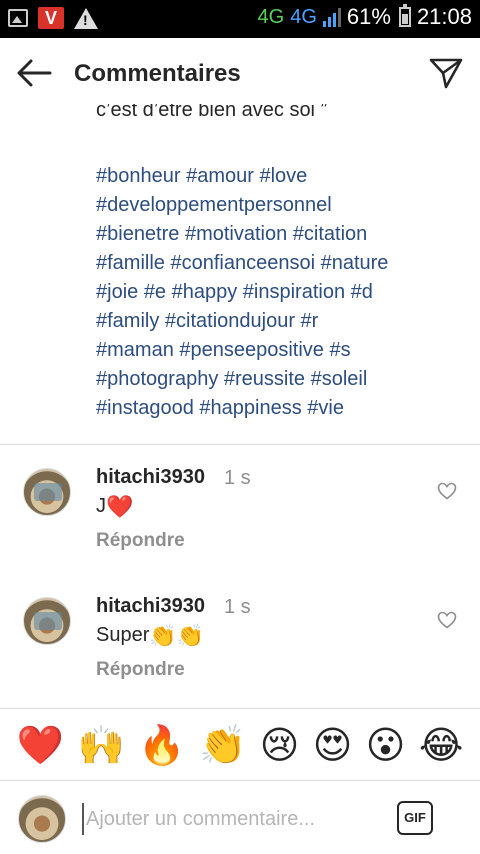  Describe the element at coordinates (232, 819) in the screenshot. I see `comment-input` at that location.